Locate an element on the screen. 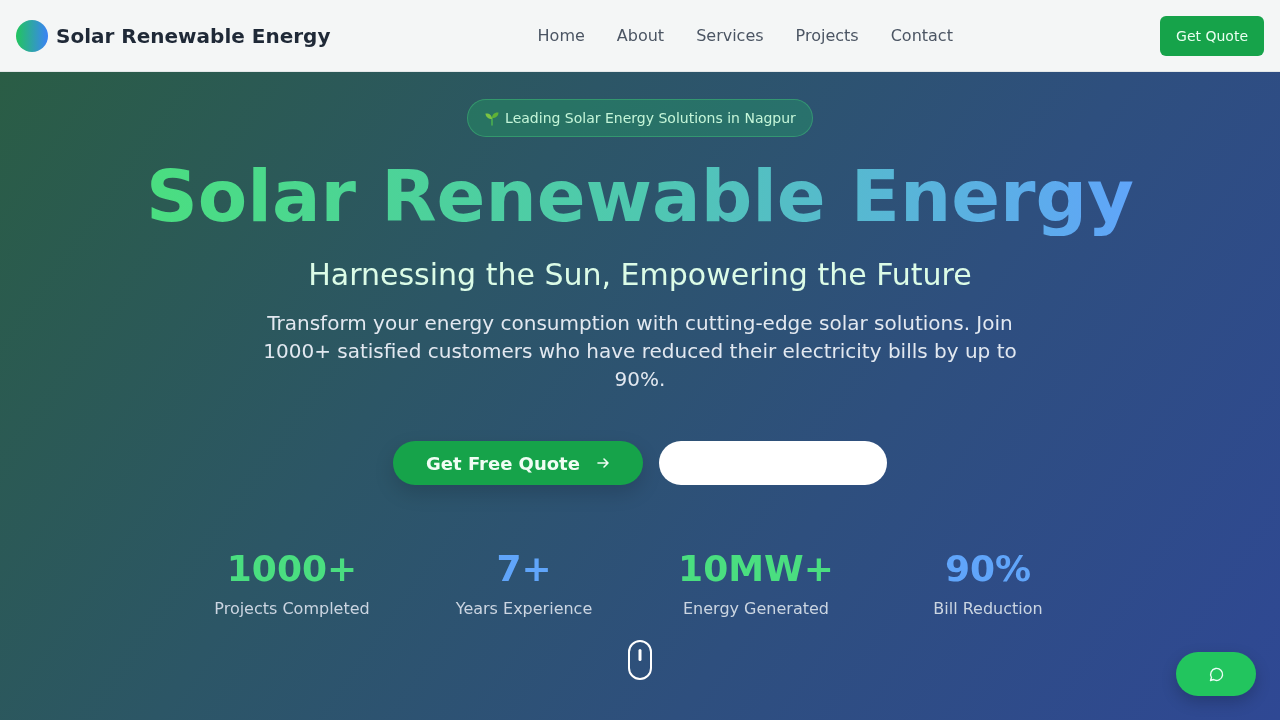 The width and height of the screenshot is (1280, 720). stat-value: 1000+ is located at coordinates (292, 569).